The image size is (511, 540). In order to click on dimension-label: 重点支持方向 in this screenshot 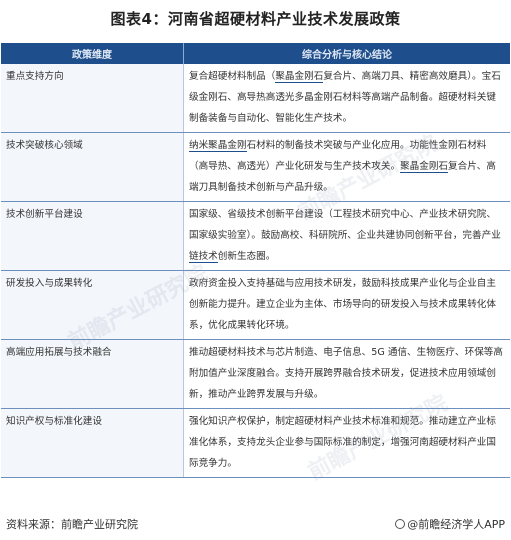, I will do `click(35, 76)`.